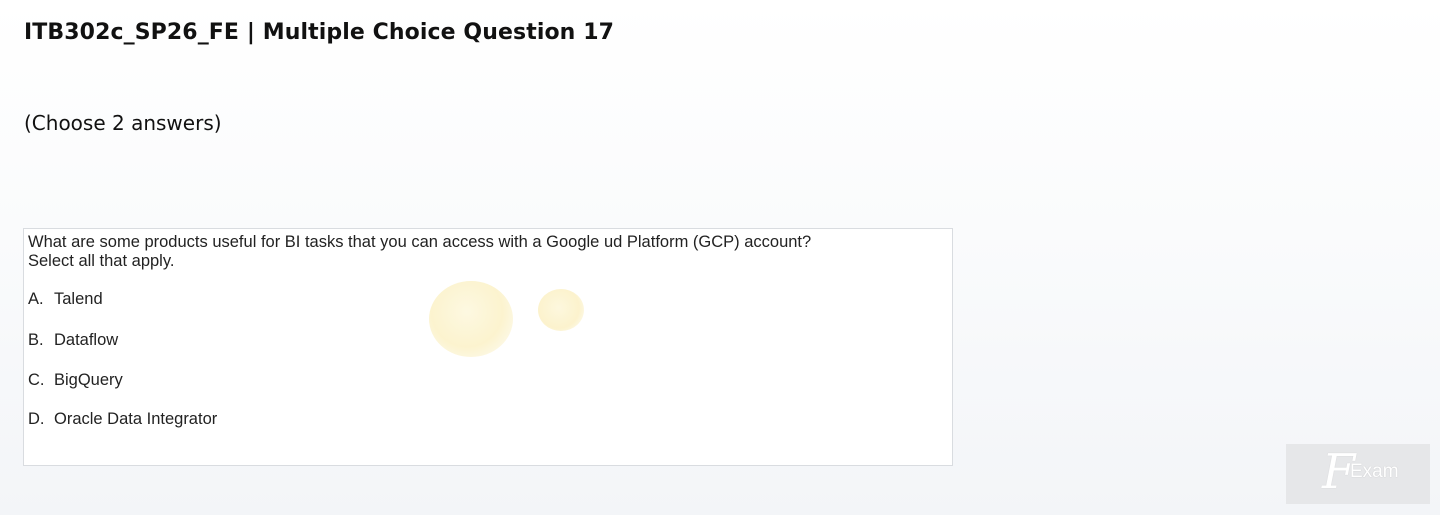 The height and width of the screenshot is (515, 1440). Describe the element at coordinates (123, 123) in the screenshot. I see `answer-instruction: (Choose 2 answers)` at that location.